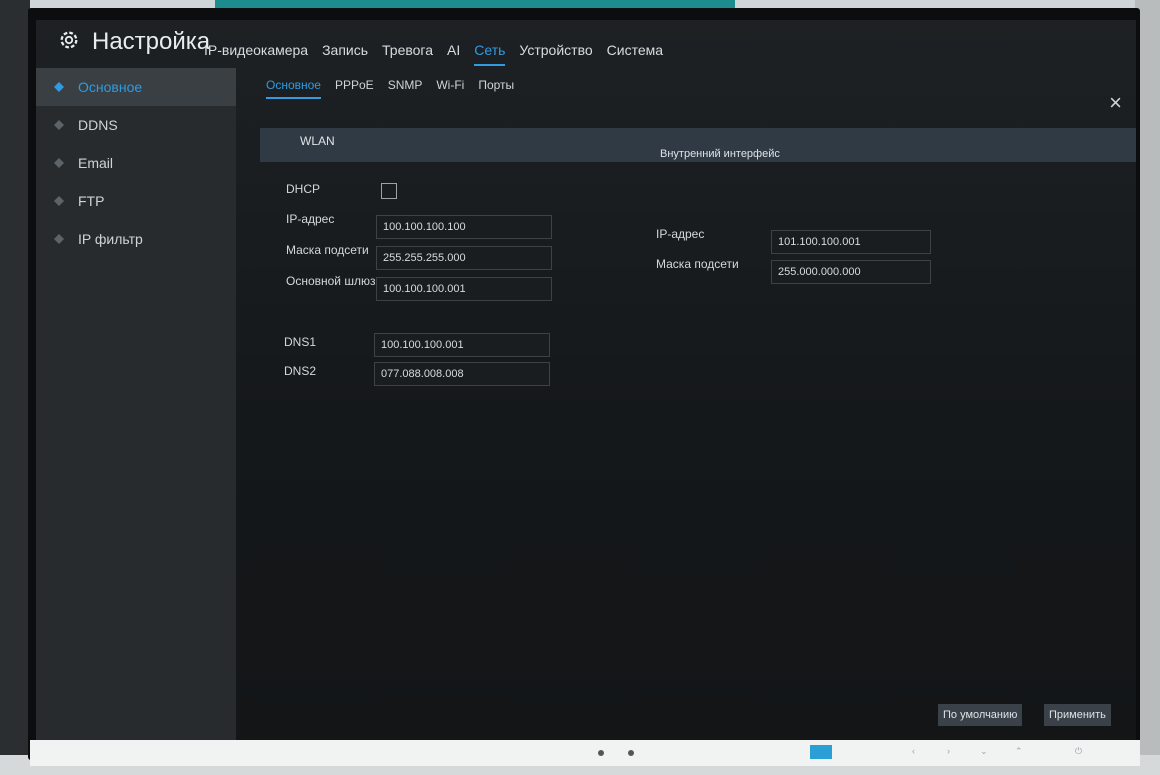  What do you see at coordinates (151, 41) in the screenshot?
I see `page-title: Настройка` at bounding box center [151, 41].